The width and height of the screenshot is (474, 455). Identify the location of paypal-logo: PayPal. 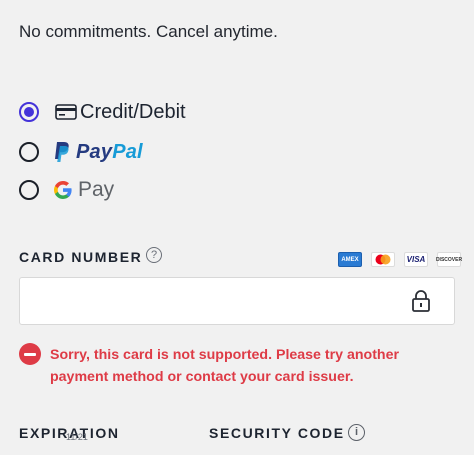
(98, 152).